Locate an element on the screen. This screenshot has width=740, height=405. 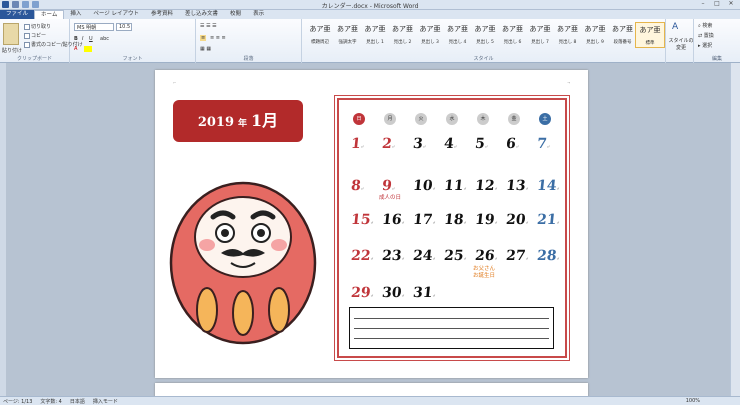
select-button: ▸ 選択 is located at coordinates (705, 45).